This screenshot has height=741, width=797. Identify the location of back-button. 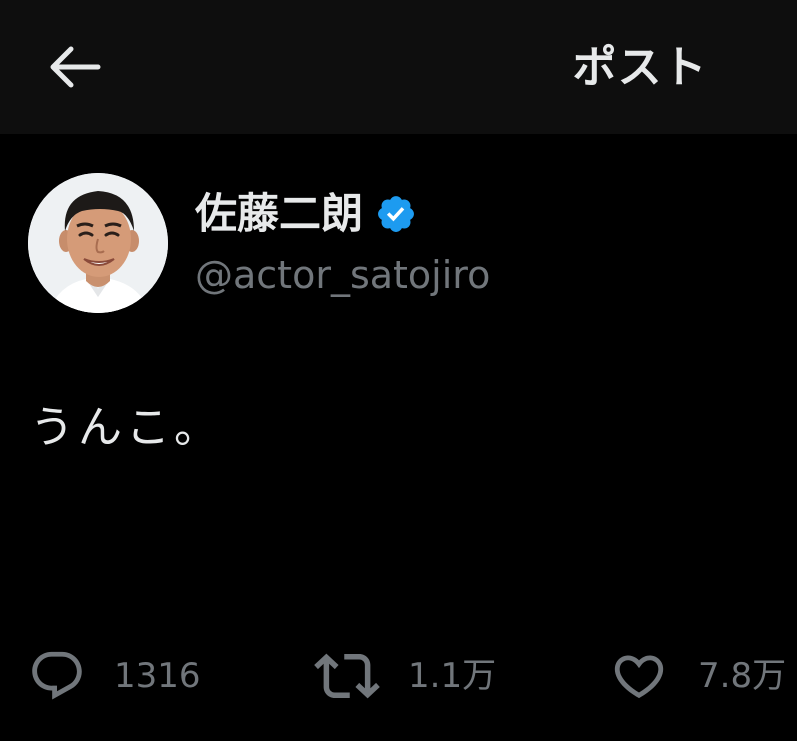
(74, 69).